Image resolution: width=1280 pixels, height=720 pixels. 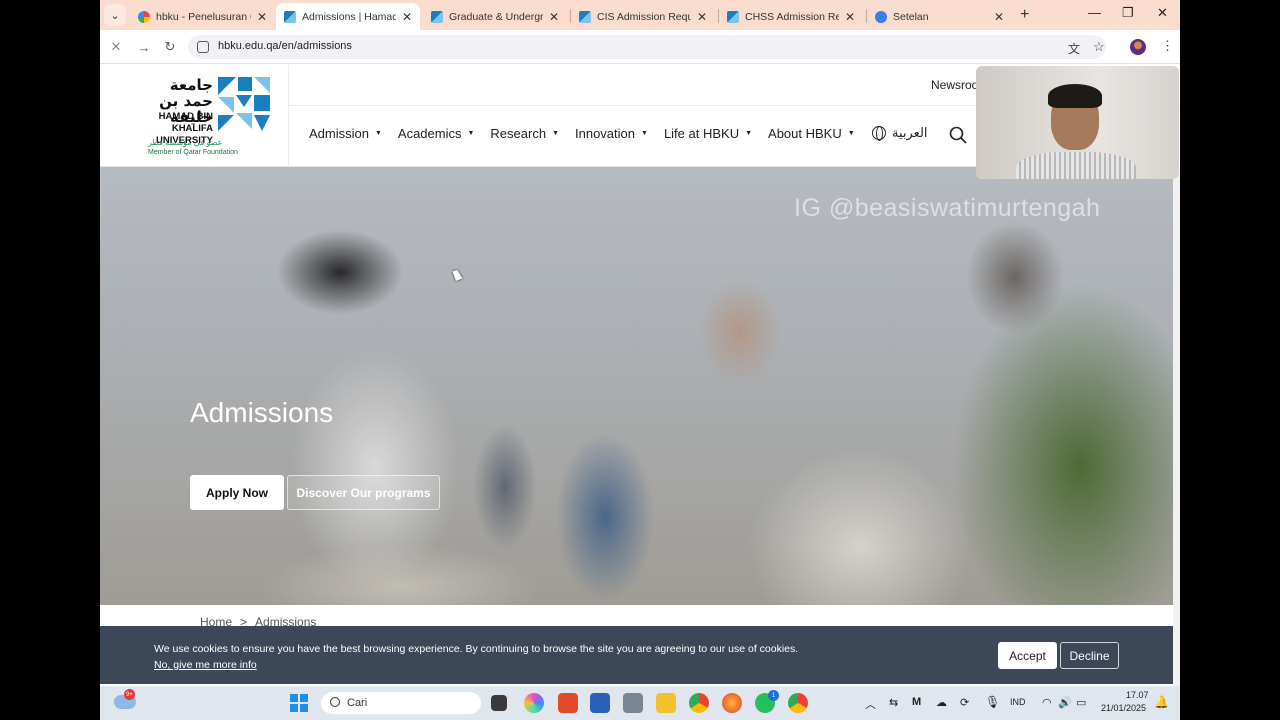 I want to click on watermark-text: IG @beasiswatimurtengah, so click(x=947, y=208).